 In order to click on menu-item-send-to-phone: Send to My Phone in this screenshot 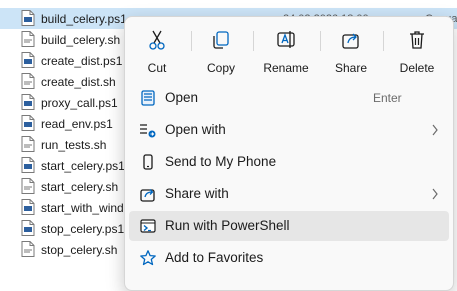, I will do `click(289, 162)`.